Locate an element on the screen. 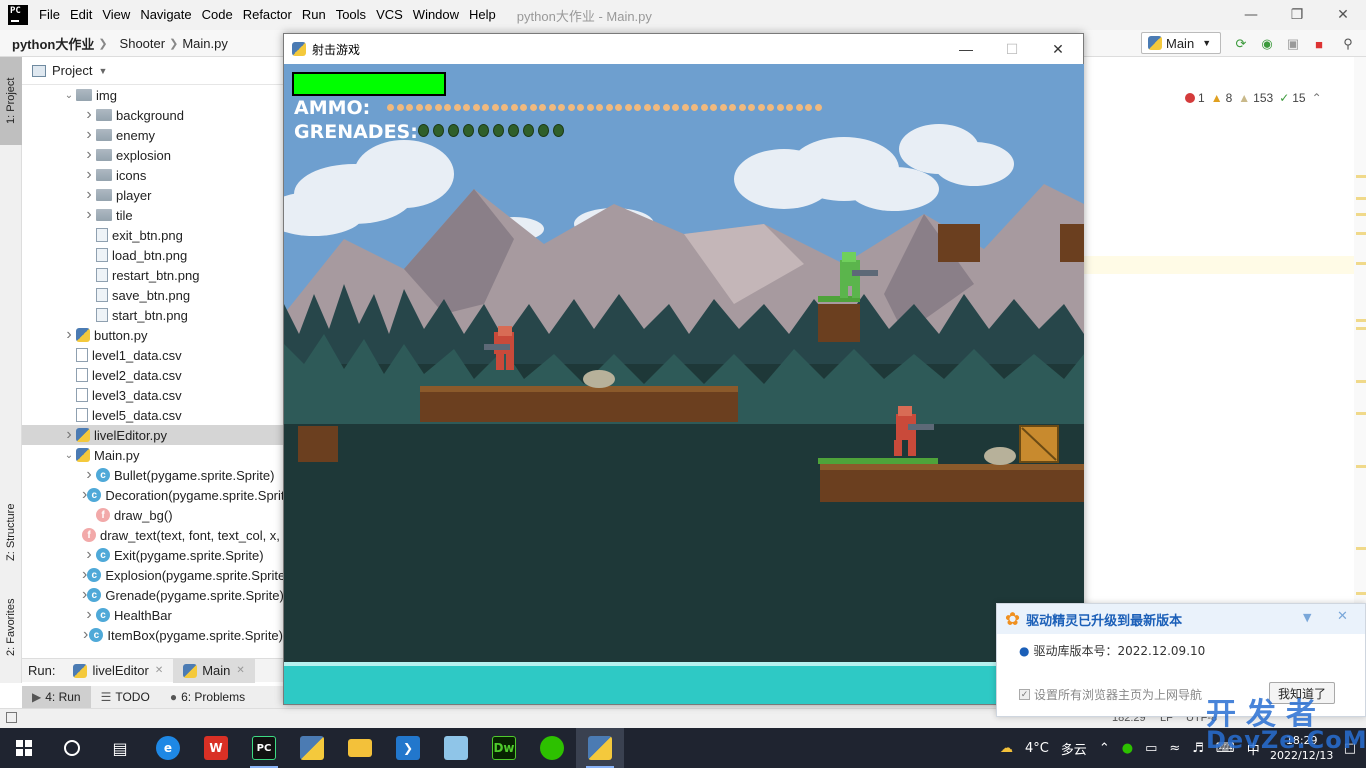  tab-project: 1: Project is located at coordinates (11, 101).